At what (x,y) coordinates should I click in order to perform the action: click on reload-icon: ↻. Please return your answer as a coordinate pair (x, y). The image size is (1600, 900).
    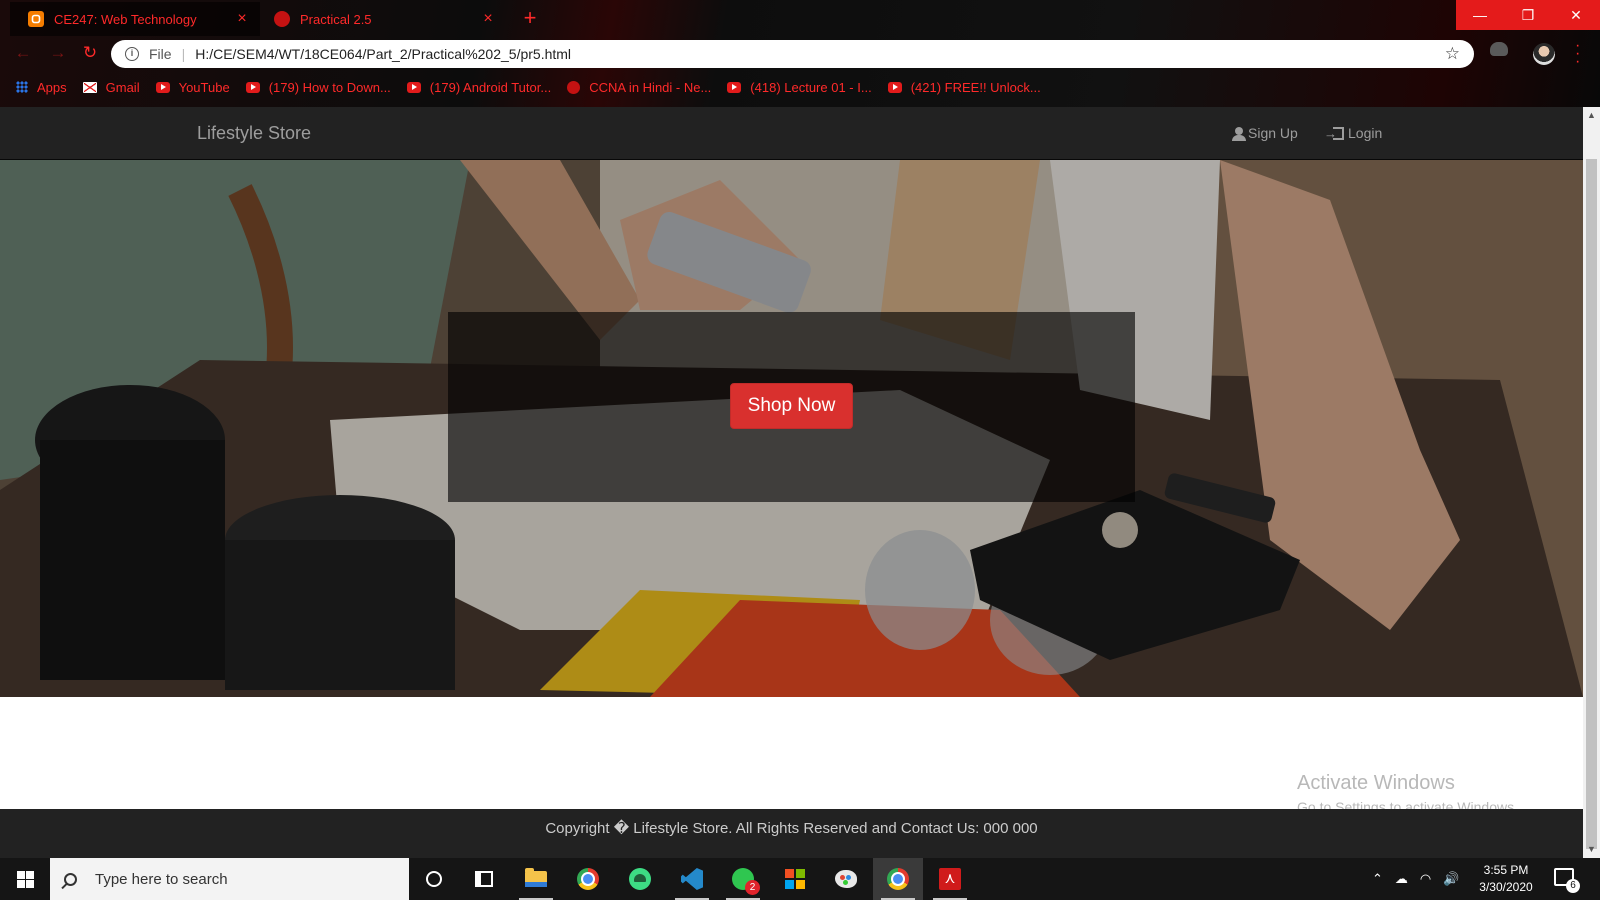
    Looking at the image, I should click on (90, 53).